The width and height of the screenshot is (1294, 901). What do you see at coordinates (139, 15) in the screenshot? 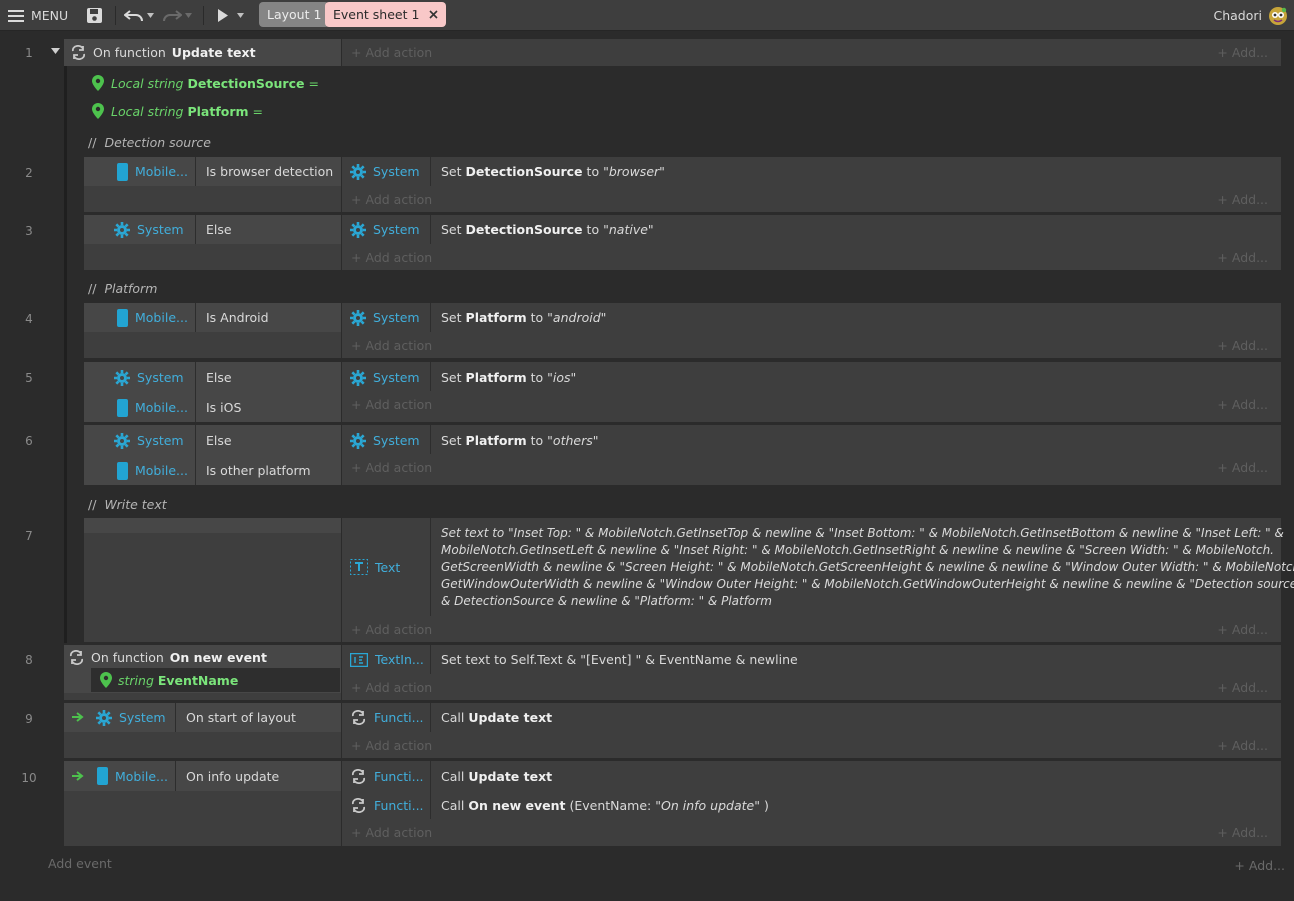
I see `undo-button` at bounding box center [139, 15].